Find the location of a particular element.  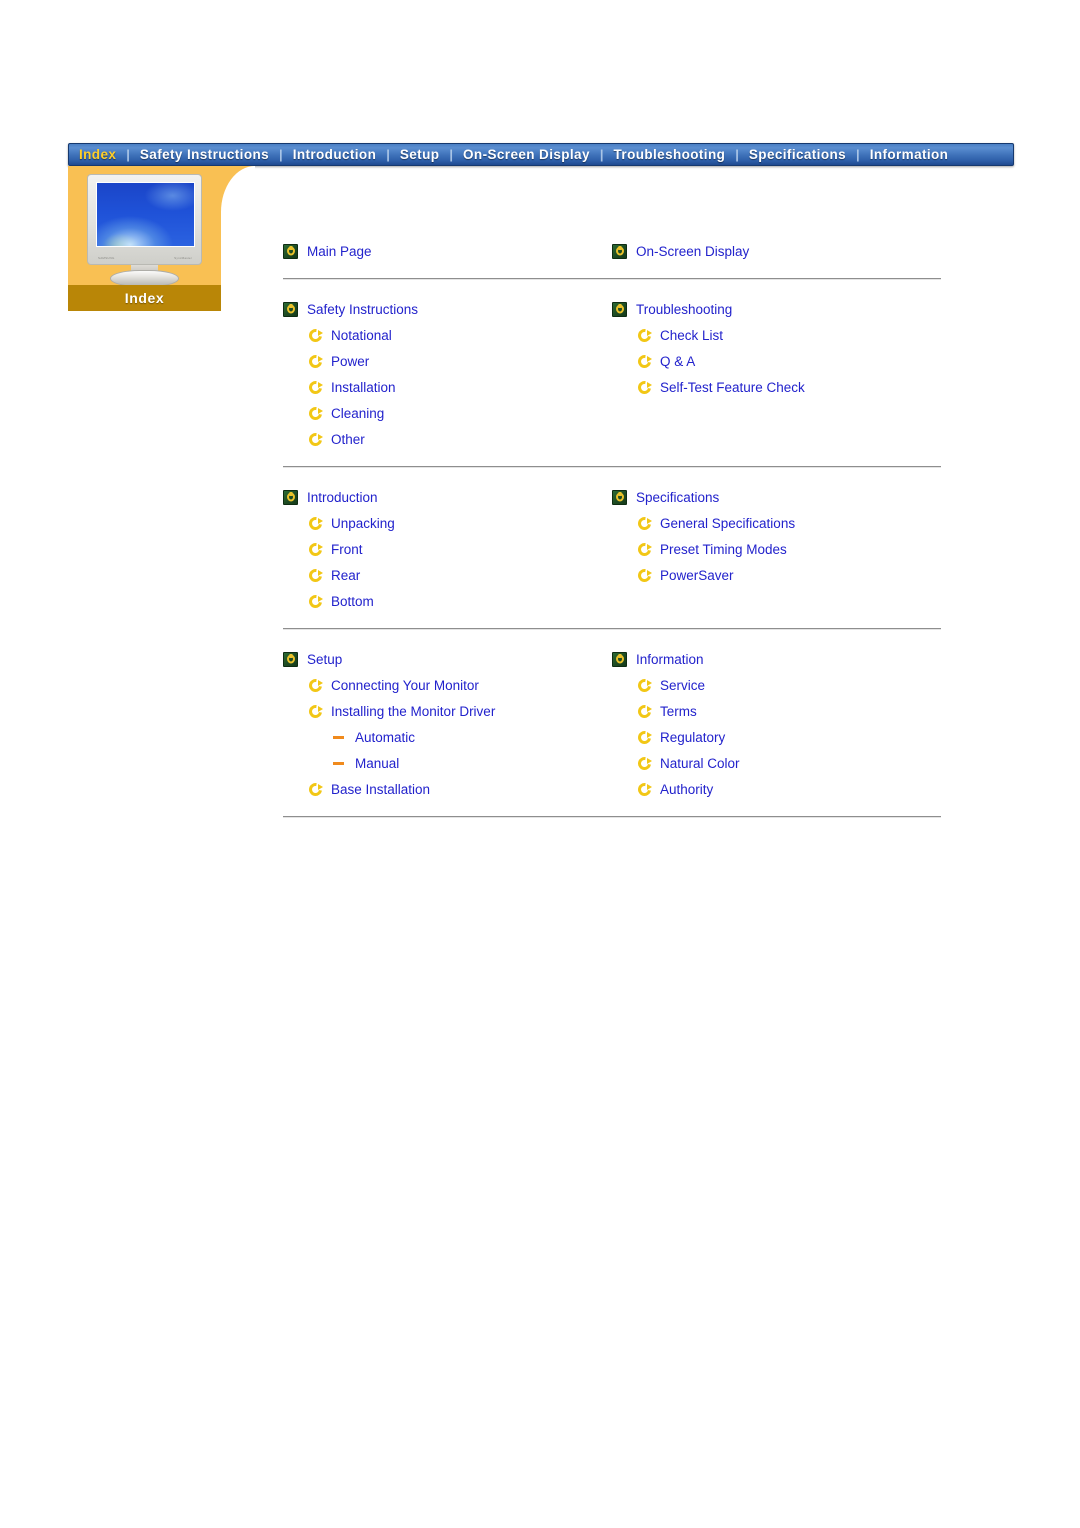

index-link-label: Rear is located at coordinates (345, 575).